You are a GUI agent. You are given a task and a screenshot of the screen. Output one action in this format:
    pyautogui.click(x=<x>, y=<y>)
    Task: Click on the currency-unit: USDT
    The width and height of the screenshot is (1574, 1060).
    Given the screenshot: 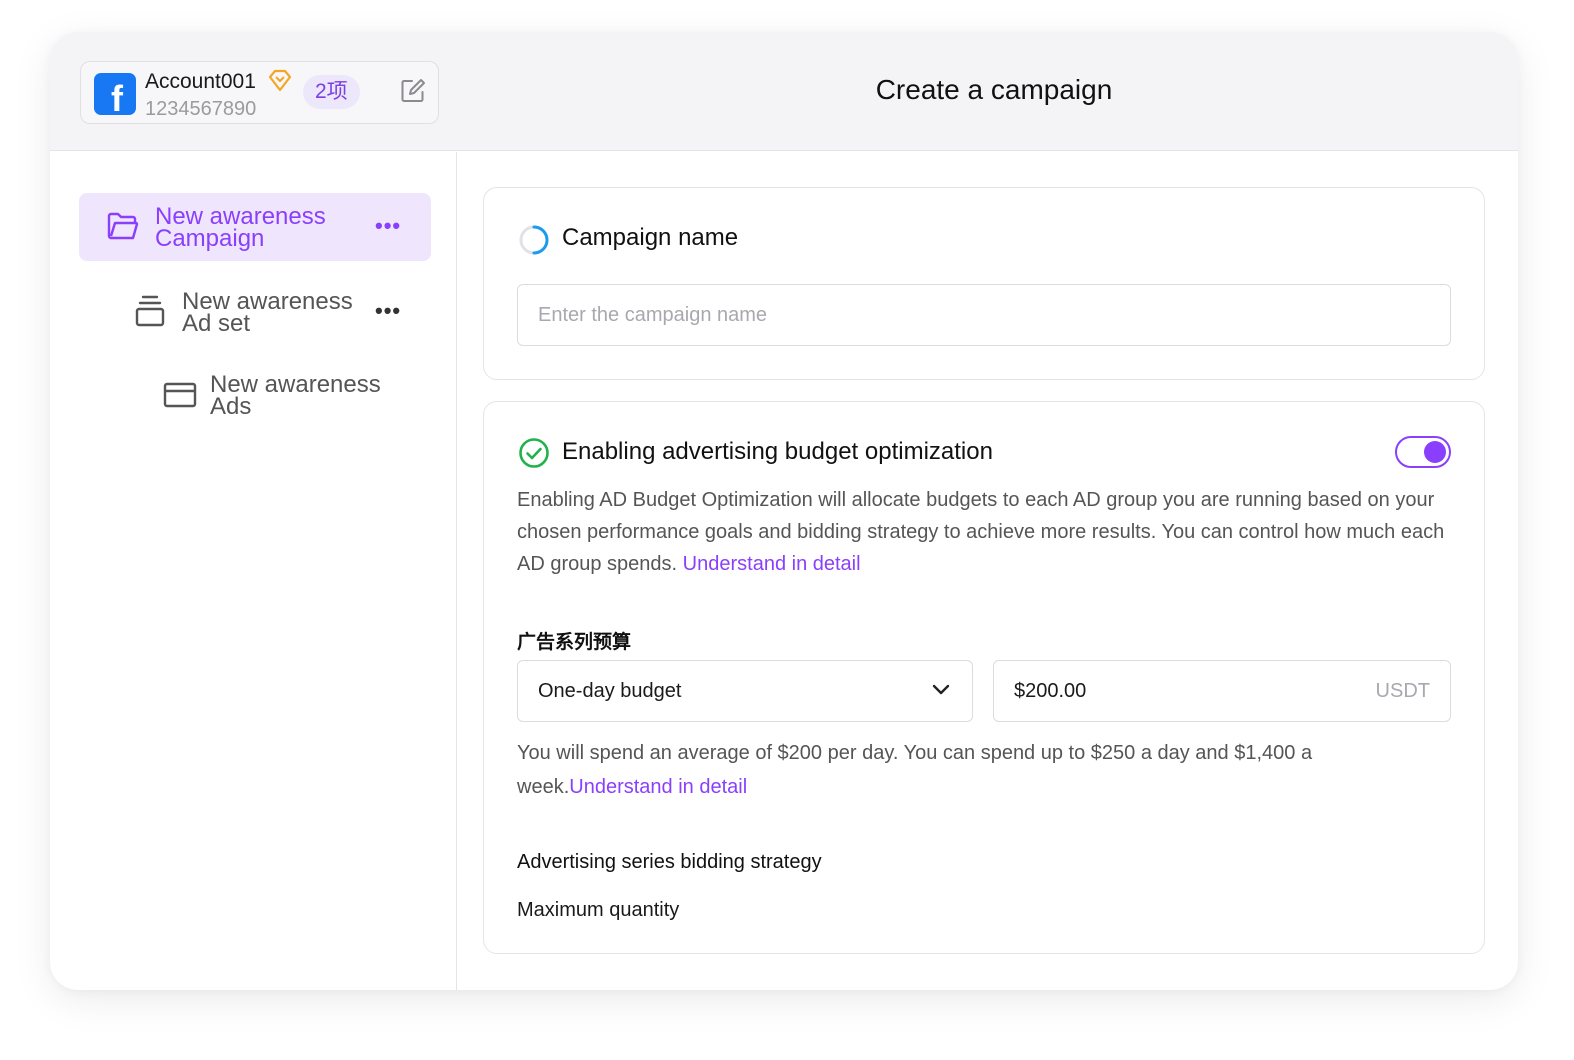 What is the action you would take?
    pyautogui.click(x=1402, y=691)
    